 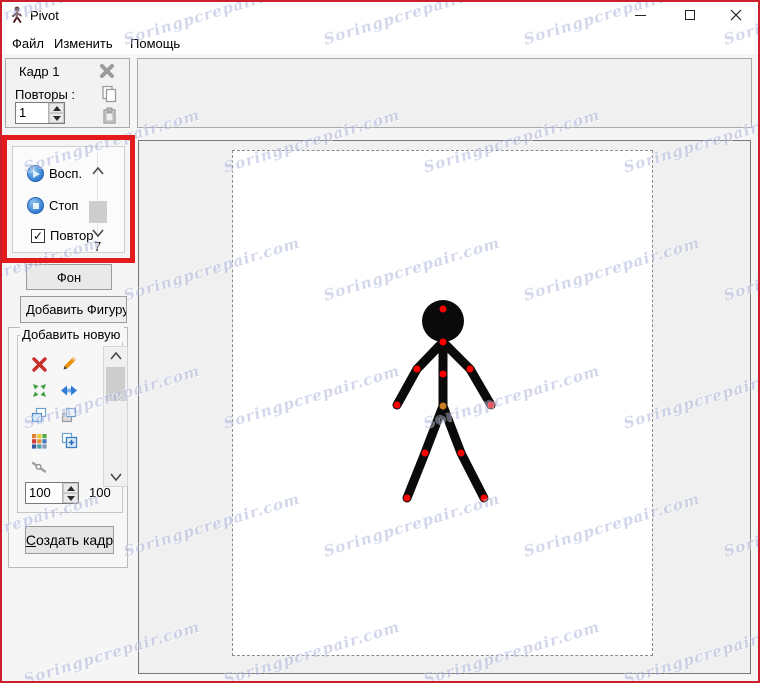 I want to click on delete-frame-button, so click(x=107, y=73).